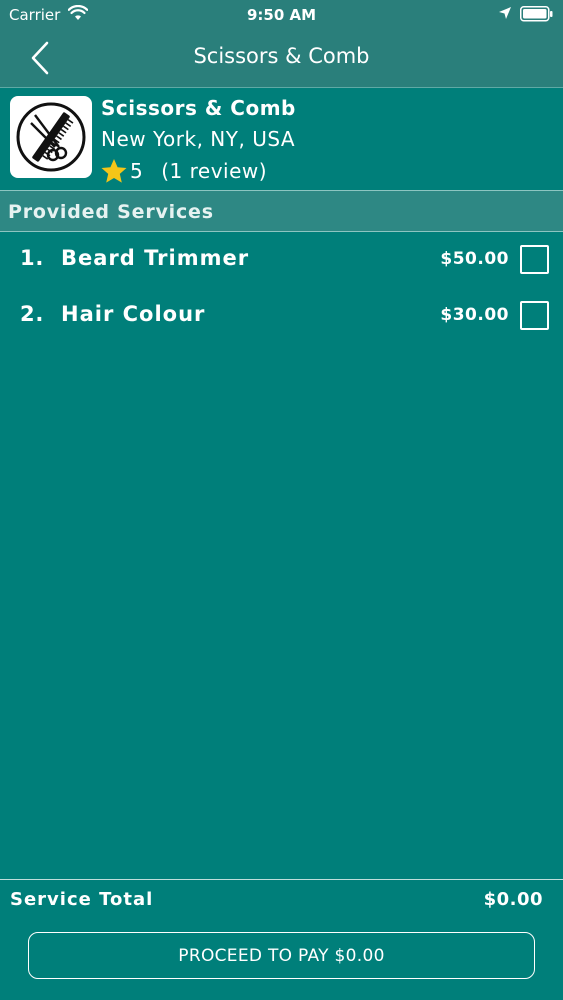  I want to click on shop-logo, so click(51, 137).